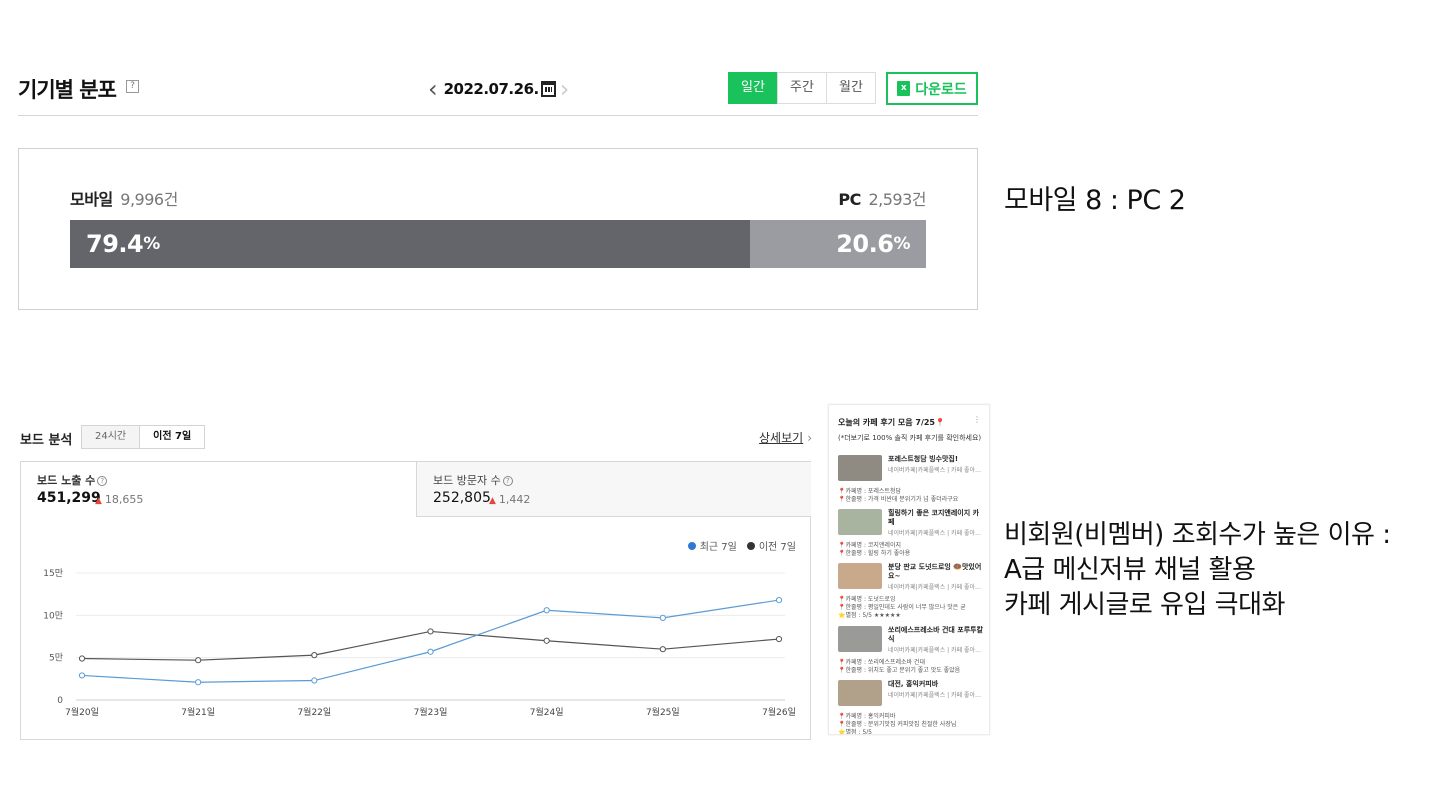 The image size is (1430, 804). What do you see at coordinates (53, 615) in the screenshot?
I see `y-tick-label: 10만` at bounding box center [53, 615].